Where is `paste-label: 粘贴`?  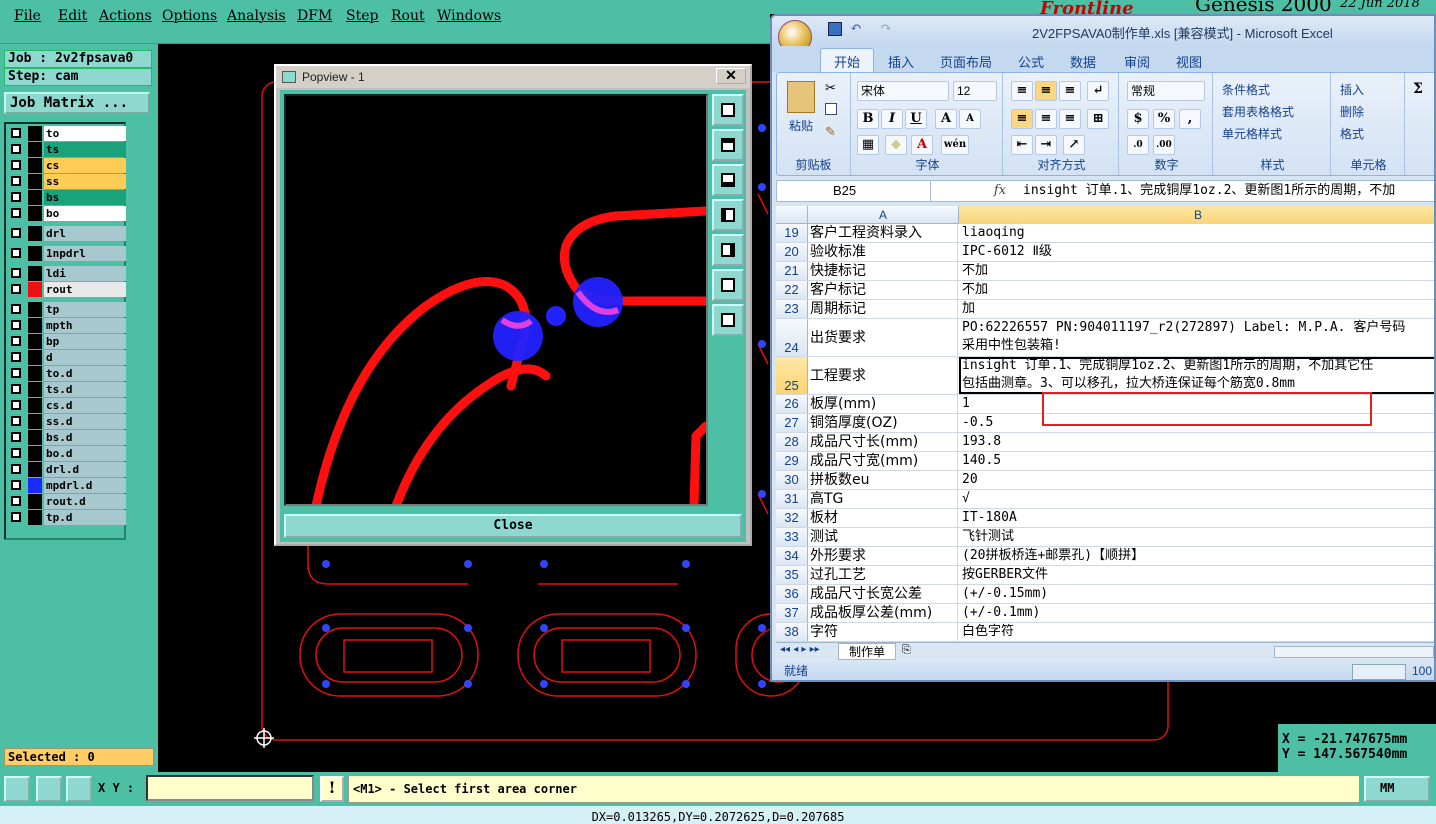
paste-label: 粘贴 is located at coordinates (801, 125).